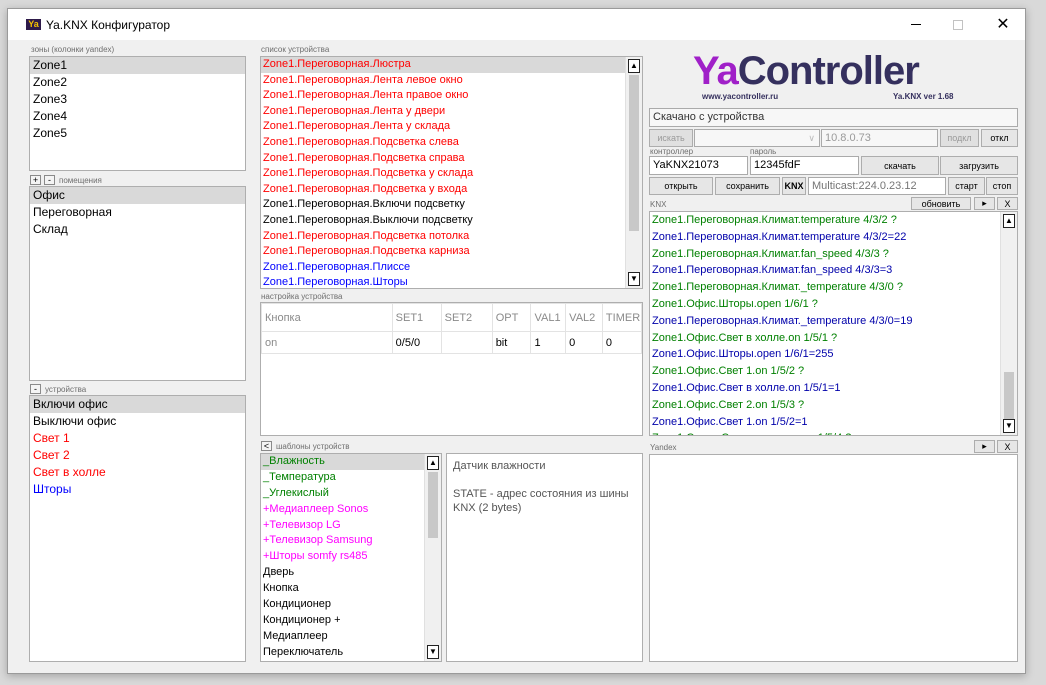 This screenshot has height=685, width=1046. I want to click on column-header: SET2, so click(466, 317).